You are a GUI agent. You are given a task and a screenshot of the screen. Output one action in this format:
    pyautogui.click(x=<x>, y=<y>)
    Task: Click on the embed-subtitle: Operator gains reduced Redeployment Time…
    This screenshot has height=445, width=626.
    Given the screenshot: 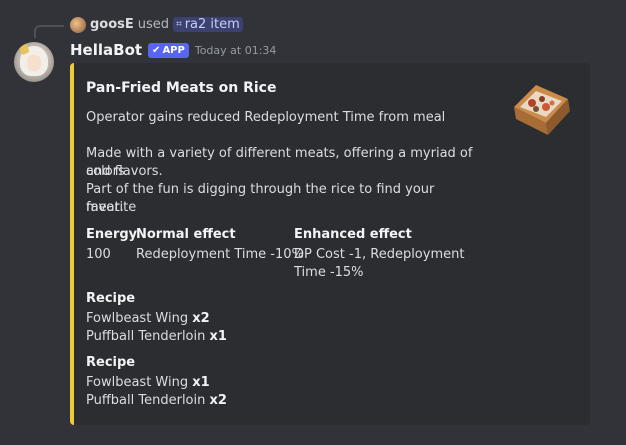 What is the action you would take?
    pyautogui.click(x=266, y=117)
    